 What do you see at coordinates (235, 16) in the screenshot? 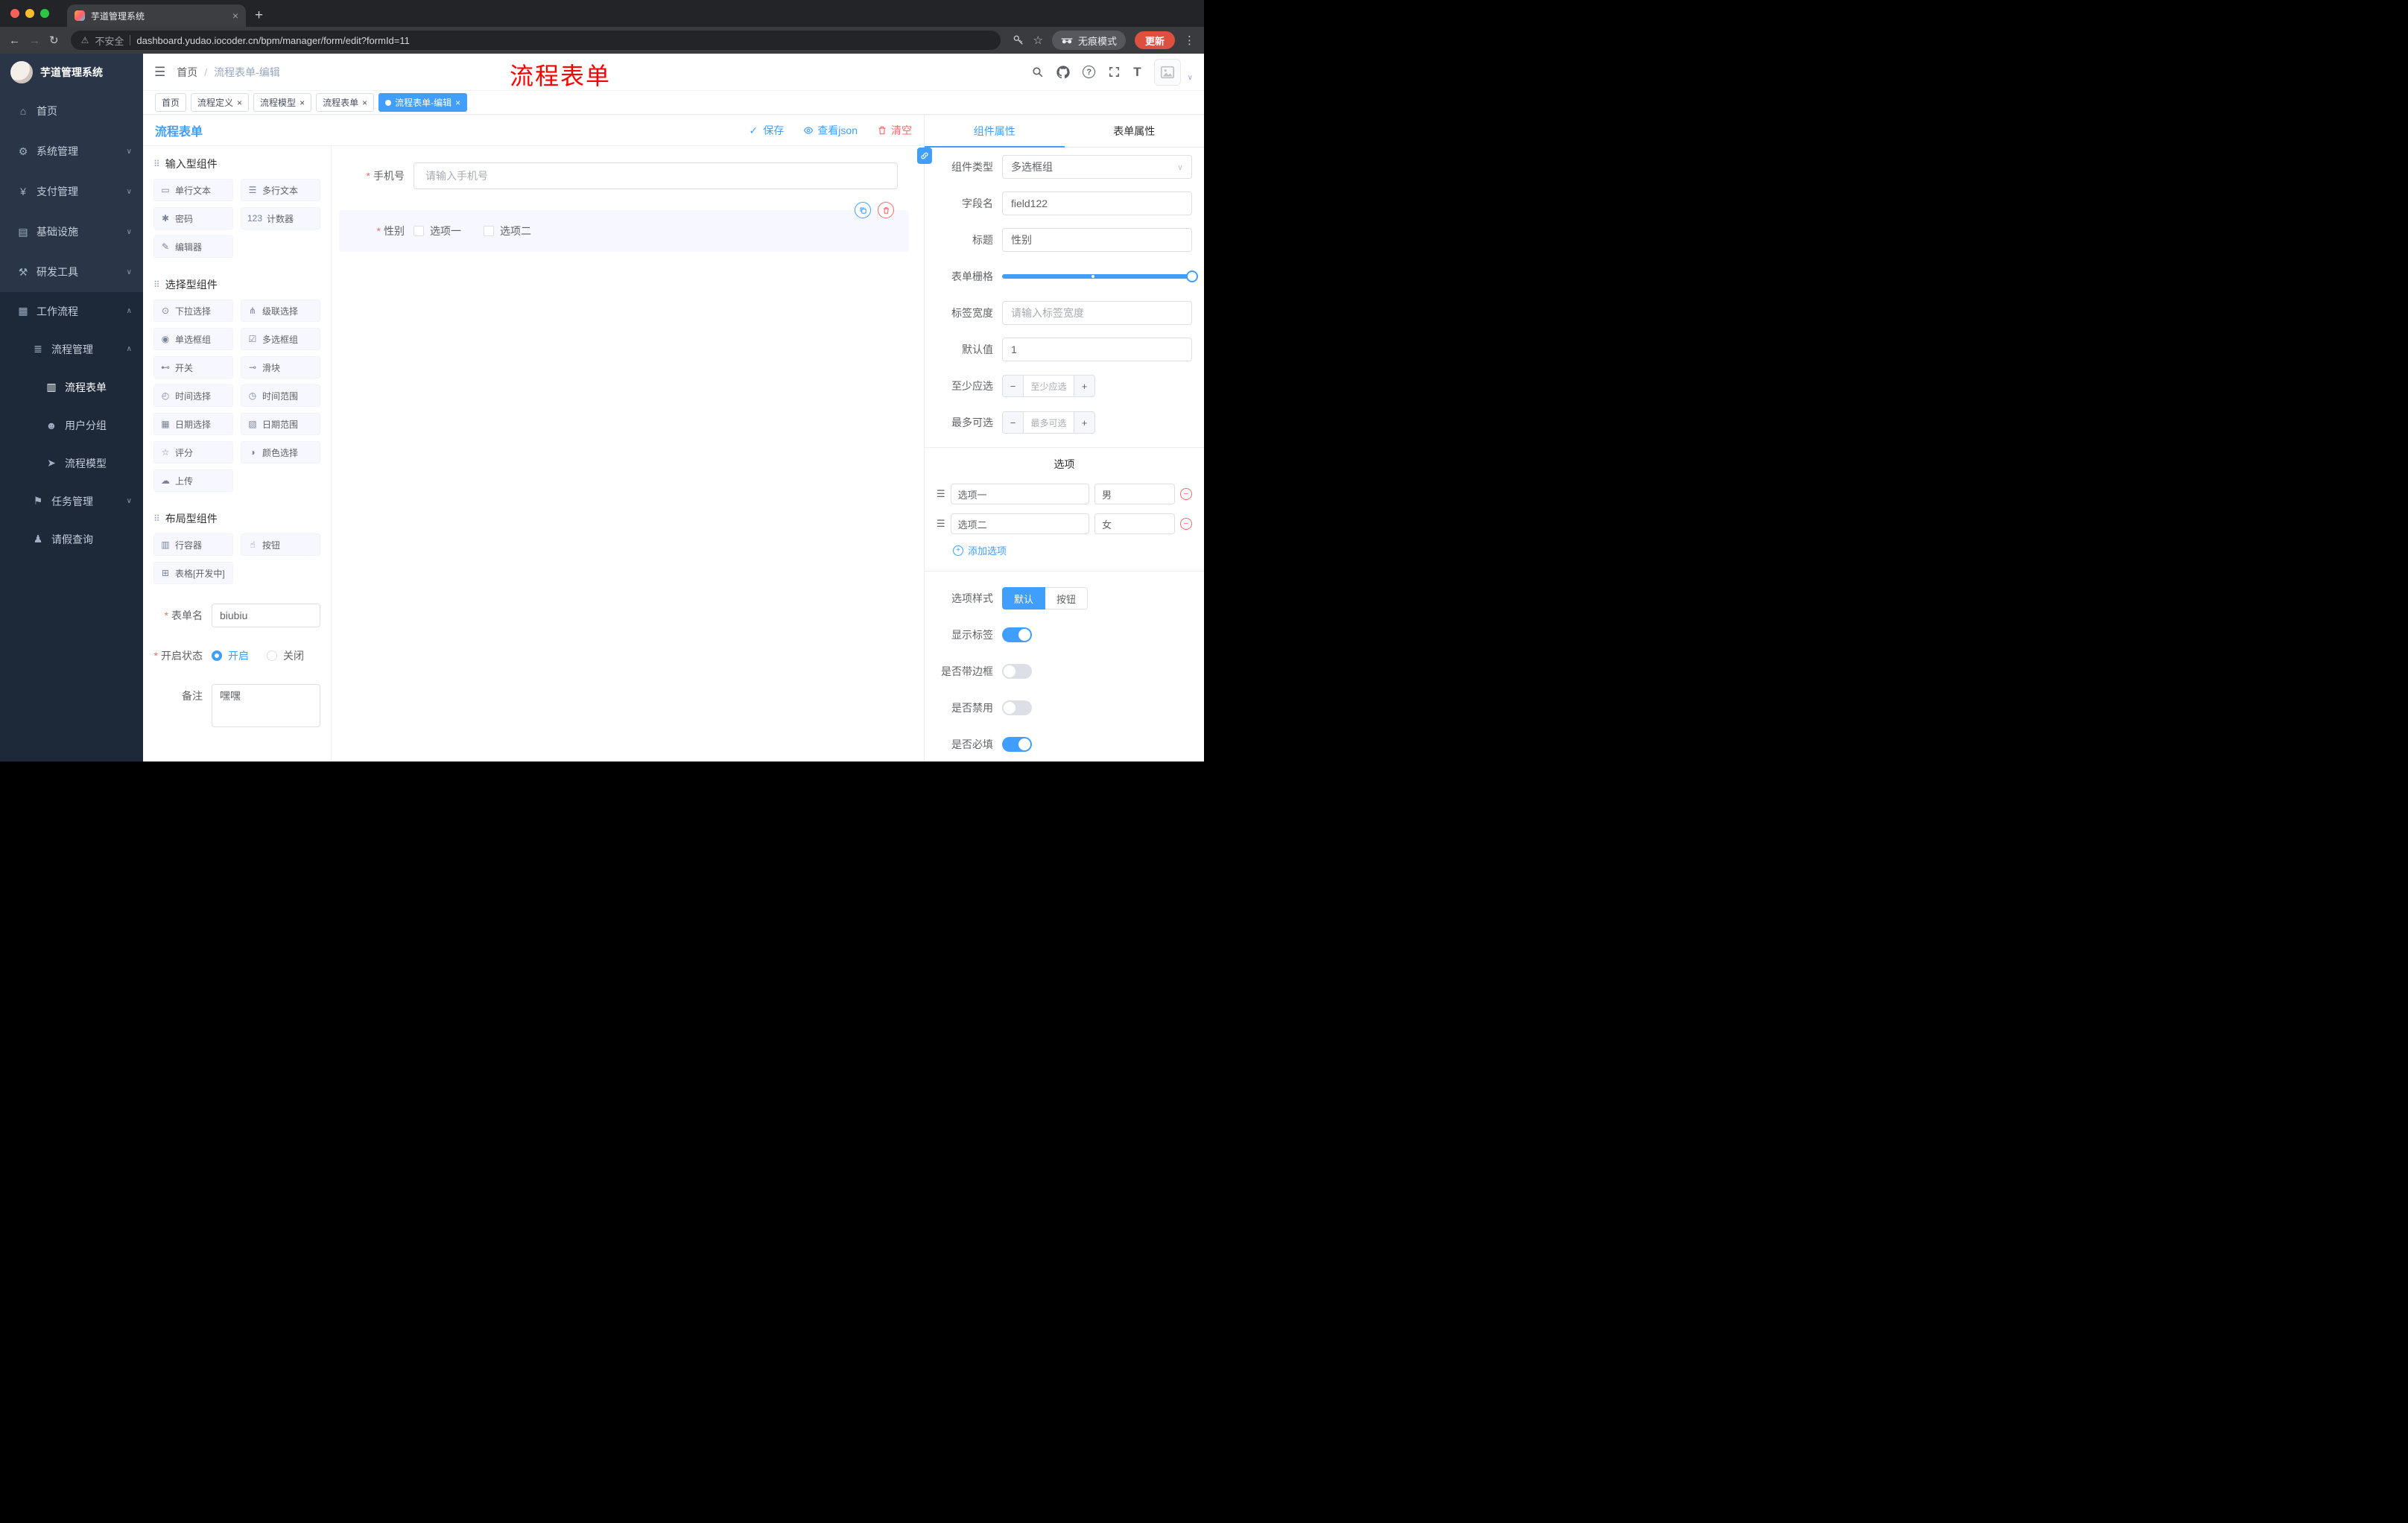
I see `tab-close-icon: ×` at bounding box center [235, 16].